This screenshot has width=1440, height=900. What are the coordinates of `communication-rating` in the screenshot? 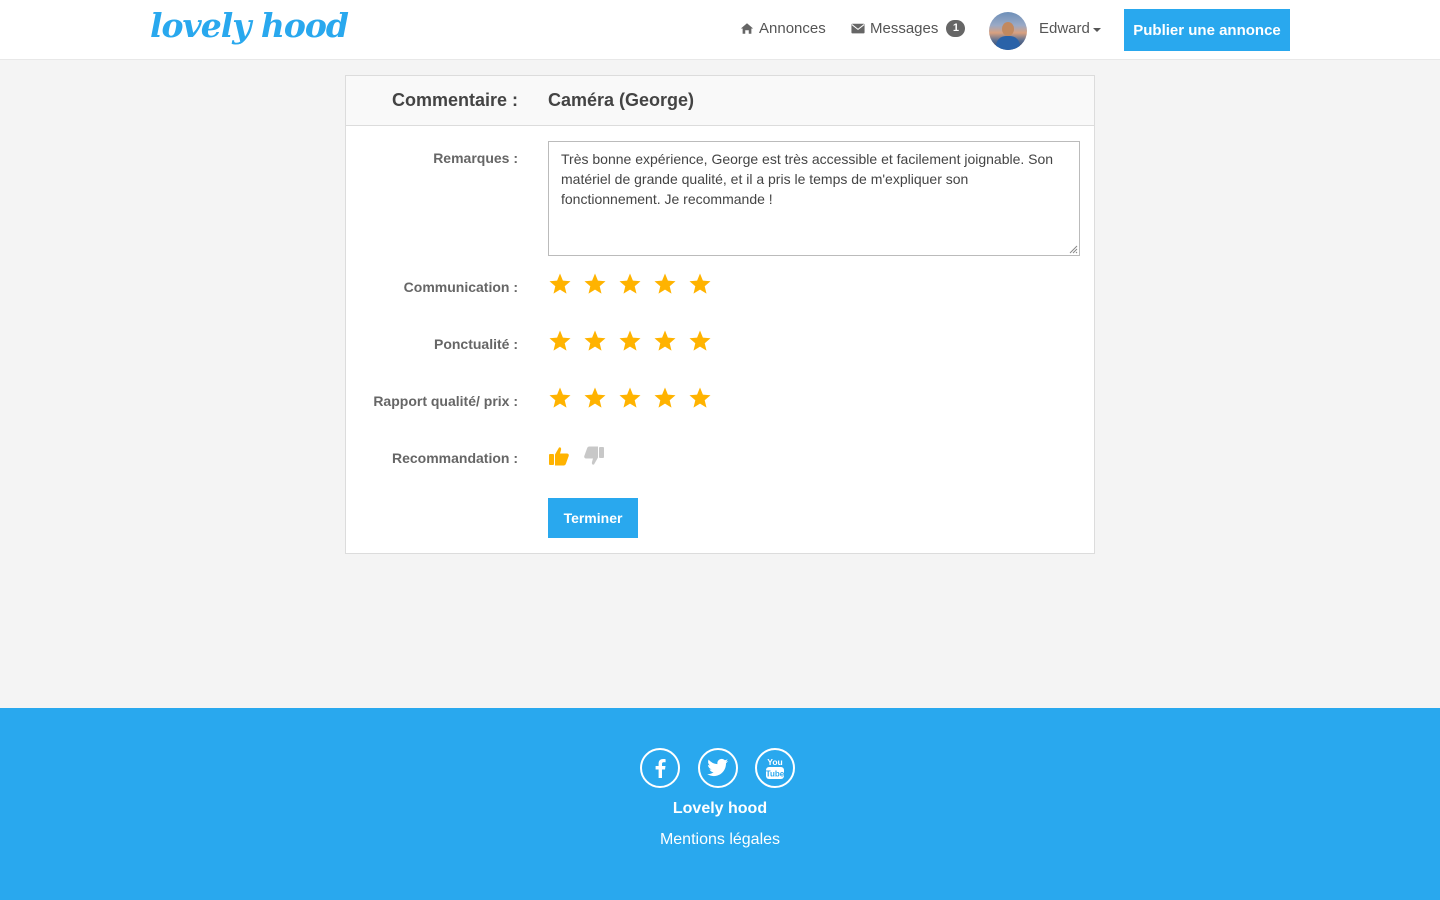 It's located at (630, 284).